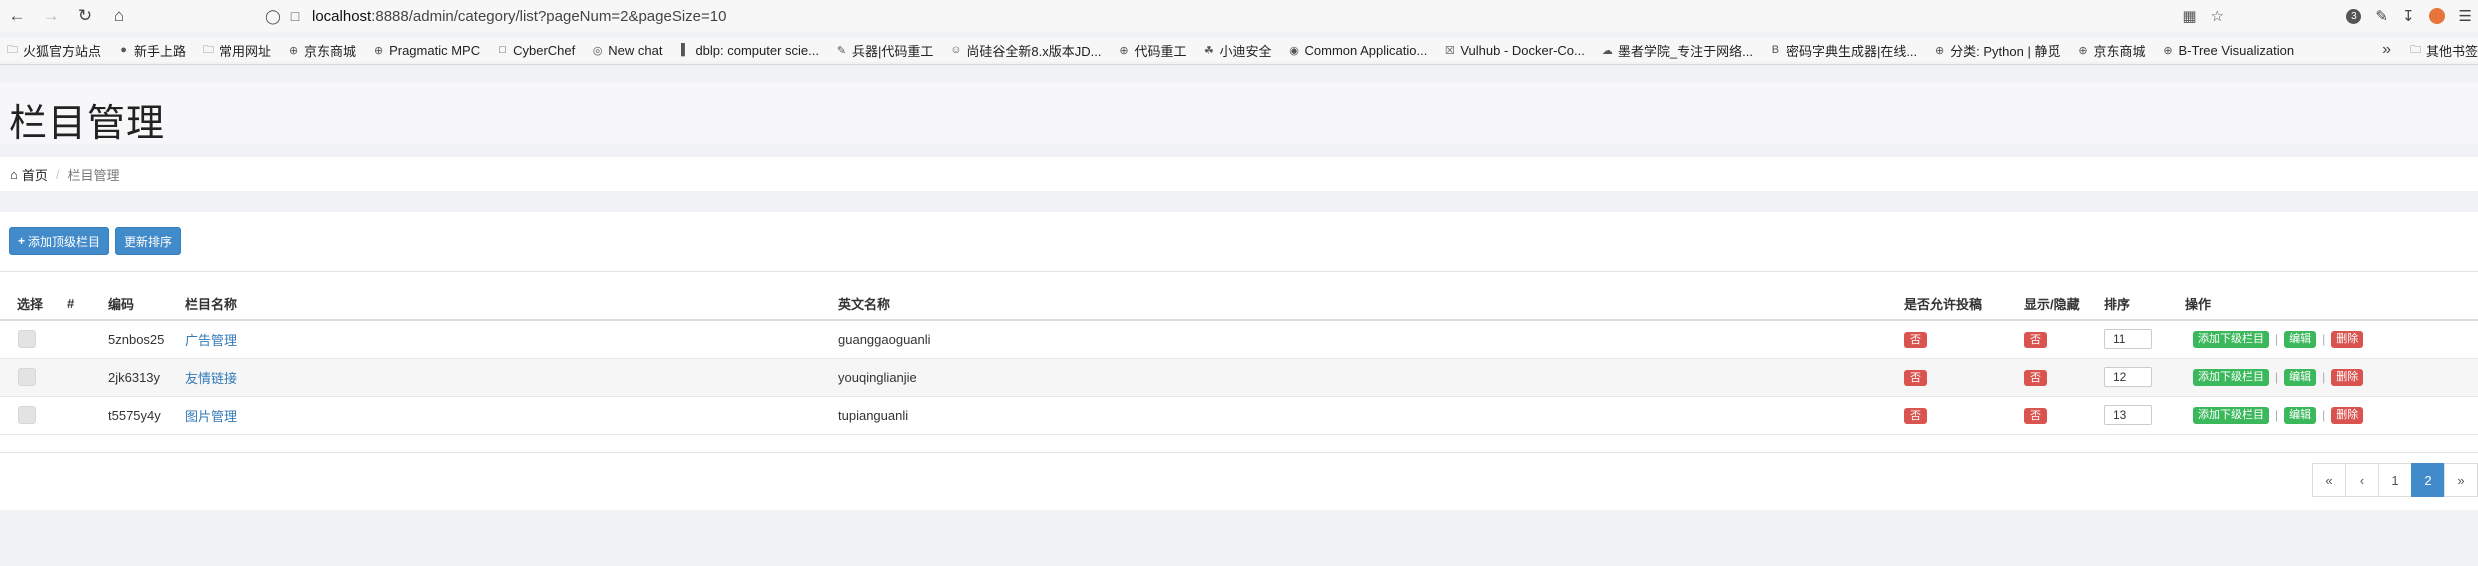  I want to click on bookmark-item: ✎ 兵器|代码重工, so click(884, 50).